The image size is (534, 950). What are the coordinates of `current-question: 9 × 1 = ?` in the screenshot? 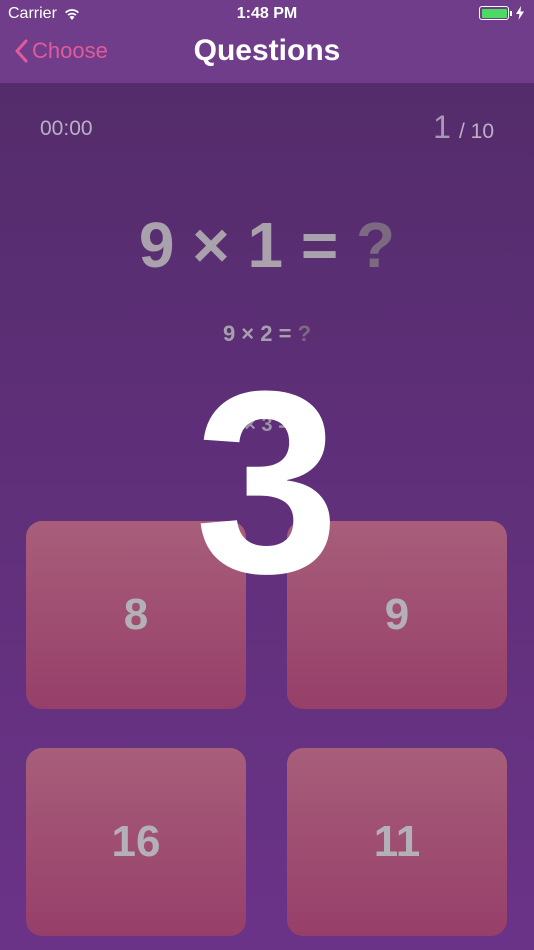 It's located at (267, 245).